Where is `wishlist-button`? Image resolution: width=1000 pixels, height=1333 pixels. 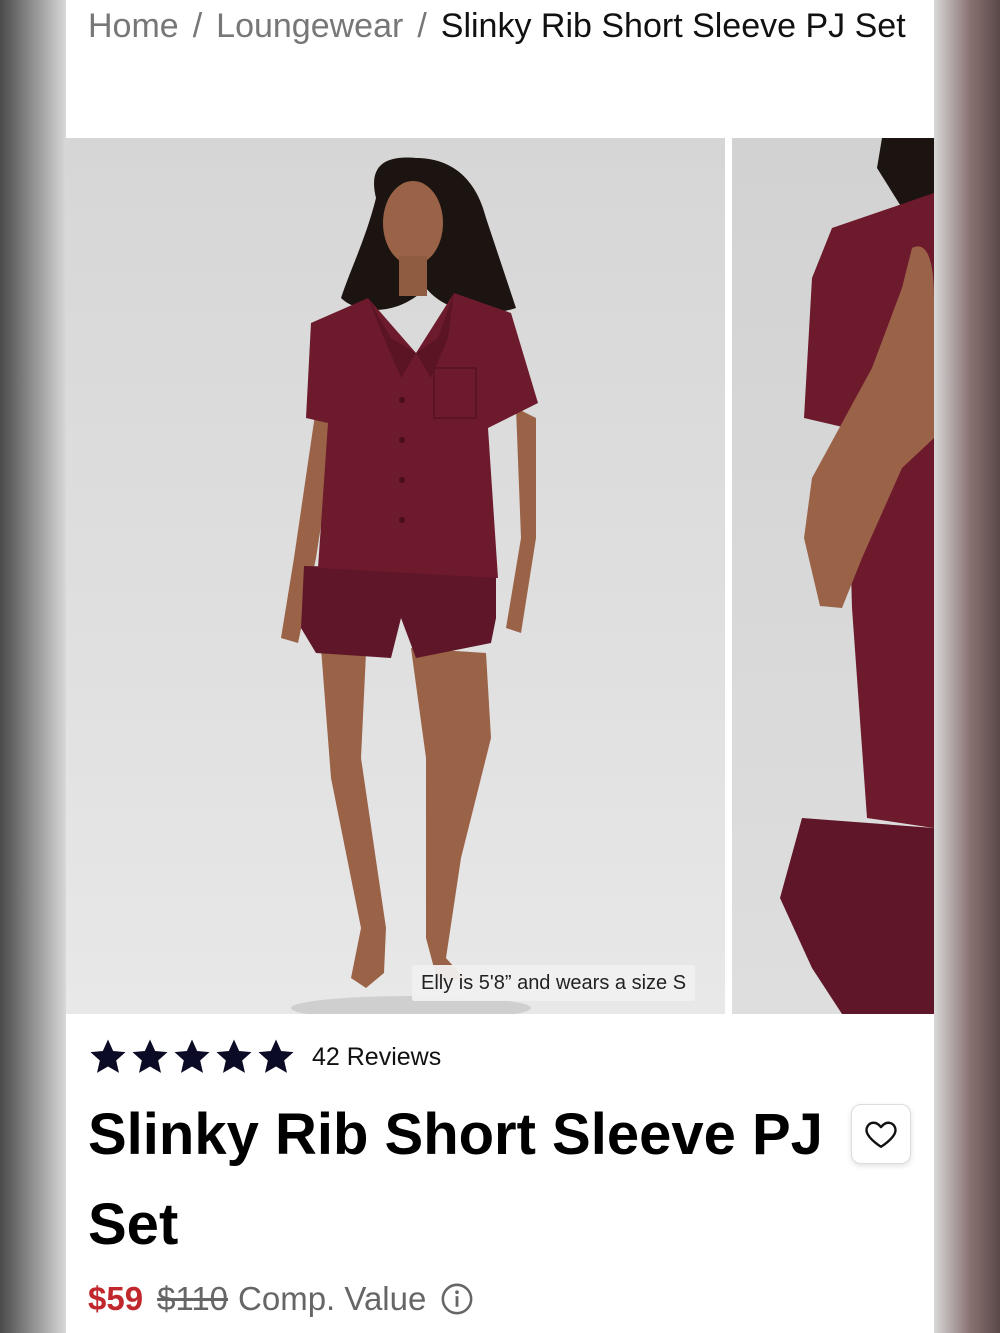 wishlist-button is located at coordinates (881, 1134).